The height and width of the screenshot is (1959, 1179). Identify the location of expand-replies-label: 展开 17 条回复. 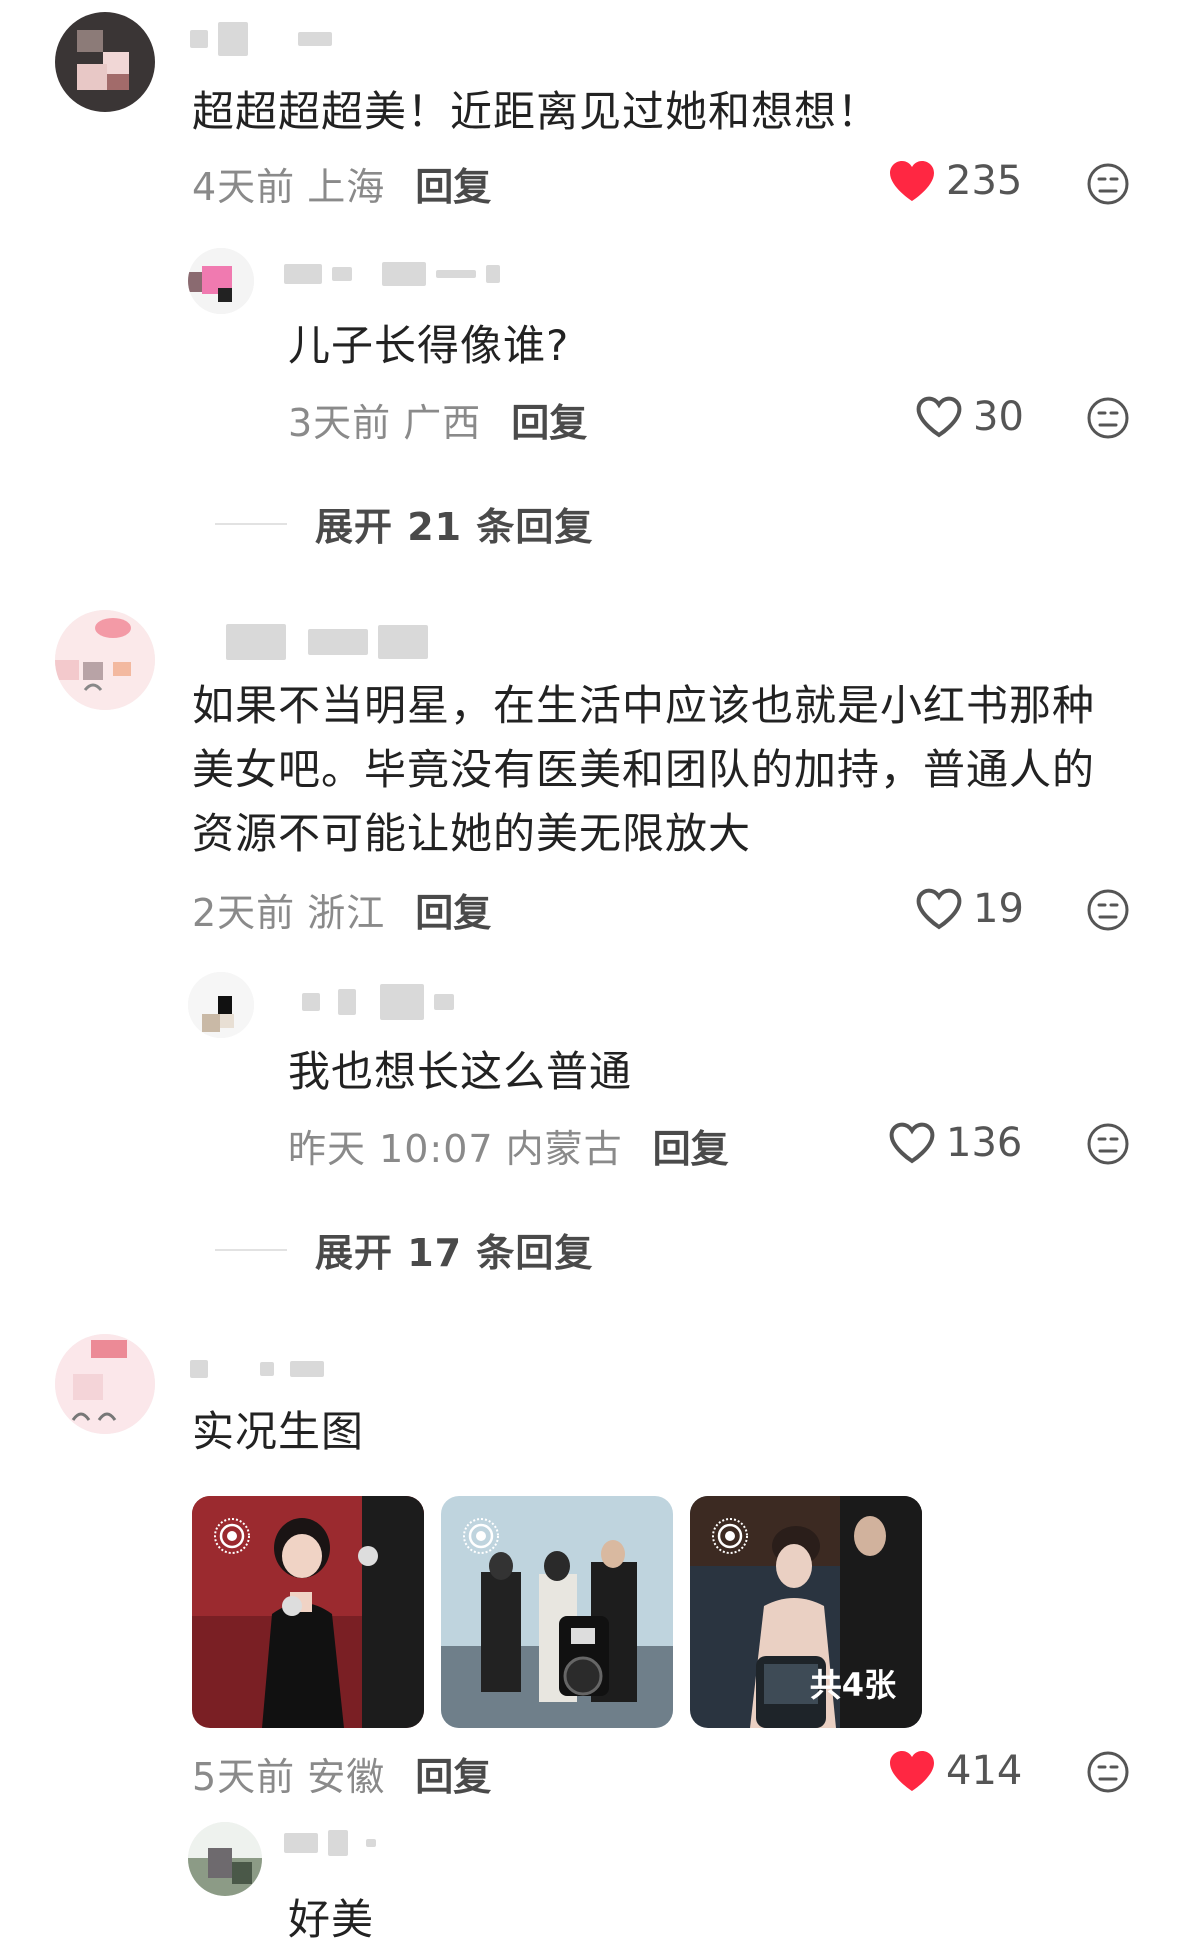
(454, 1249).